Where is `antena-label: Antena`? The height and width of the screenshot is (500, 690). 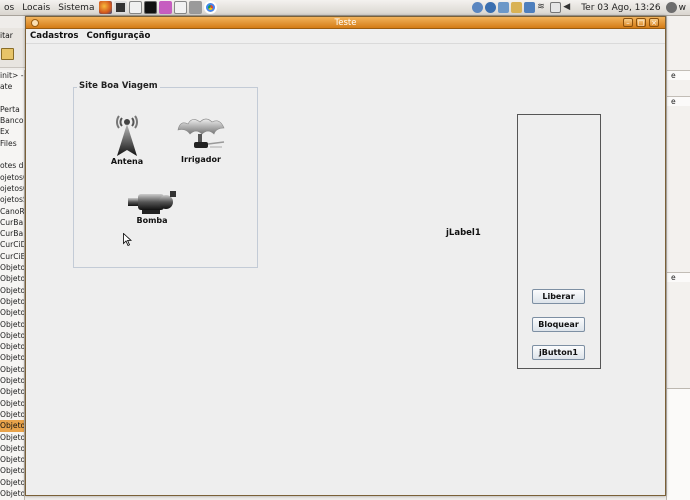 antena-label: Antena is located at coordinates (127, 161).